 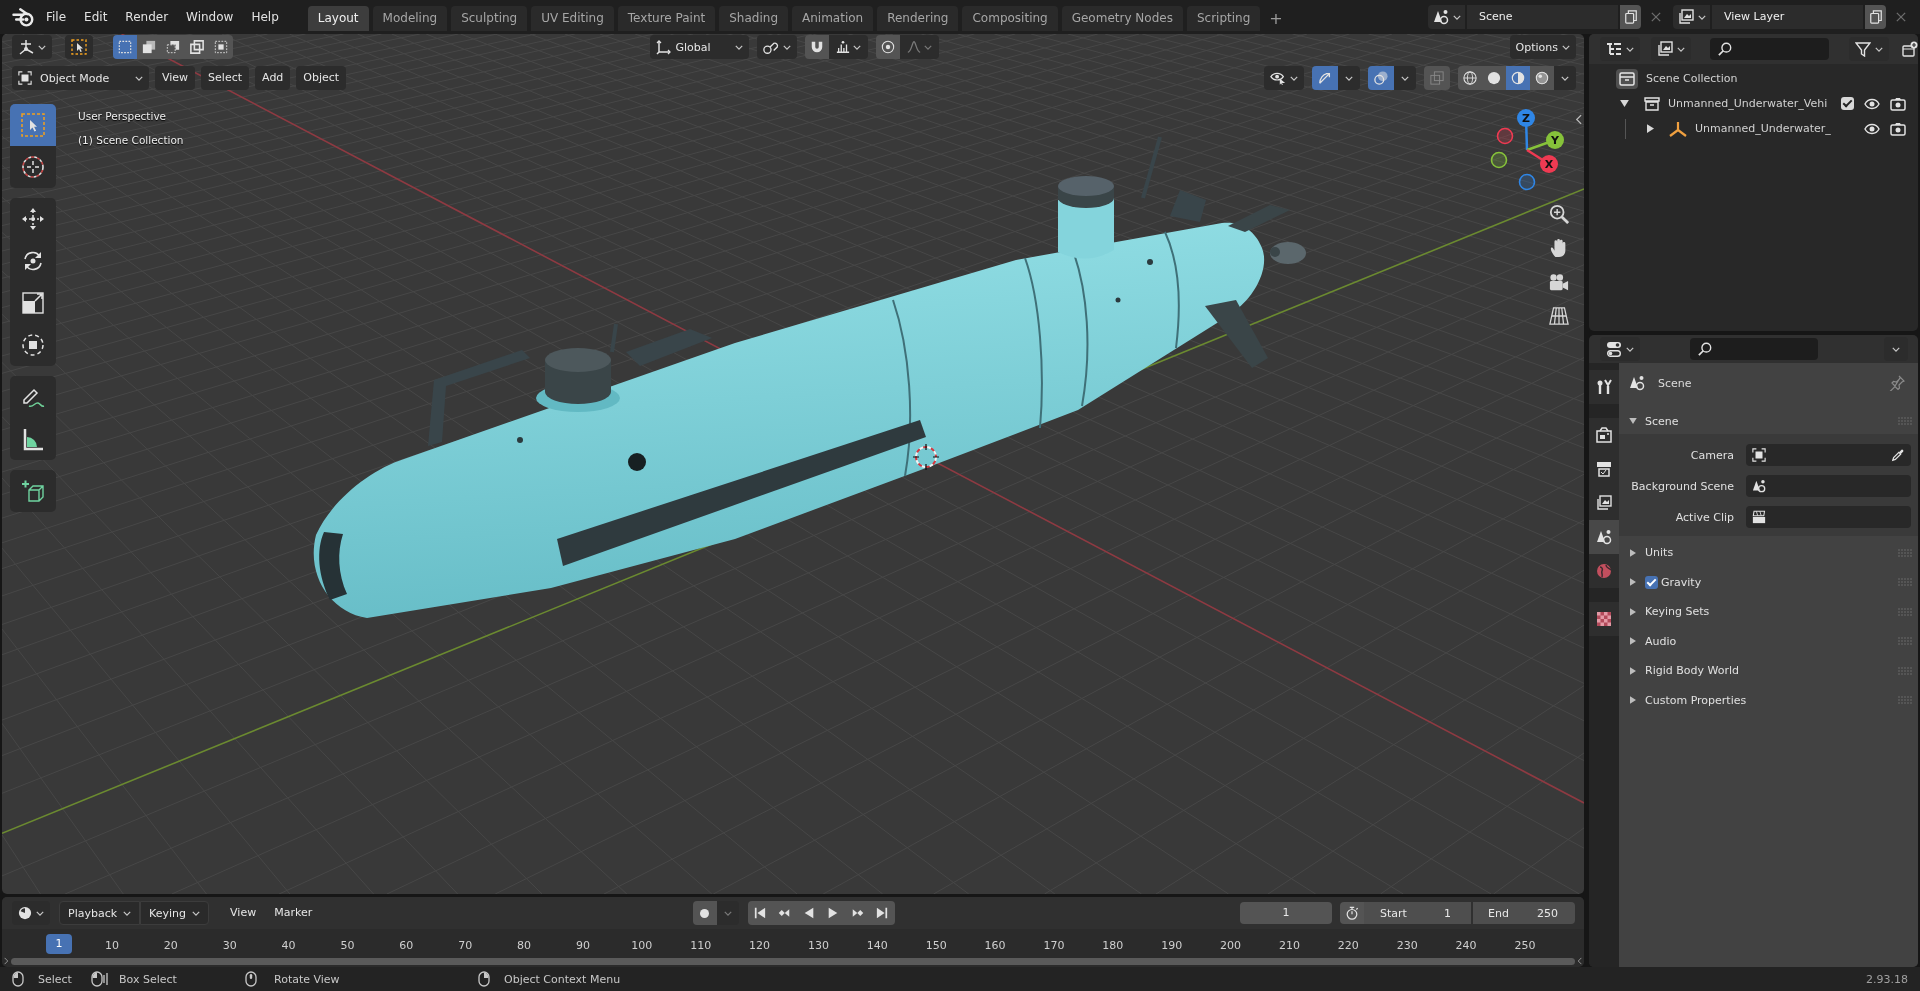 What do you see at coordinates (80, 78) in the screenshot?
I see `mode-dropdown: Object Mode` at bounding box center [80, 78].